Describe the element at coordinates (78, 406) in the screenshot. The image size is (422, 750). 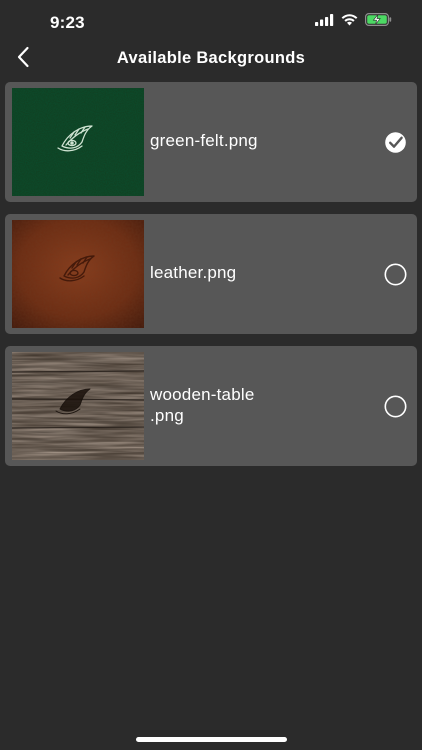
I see `wooden-table-thumbnail` at that location.